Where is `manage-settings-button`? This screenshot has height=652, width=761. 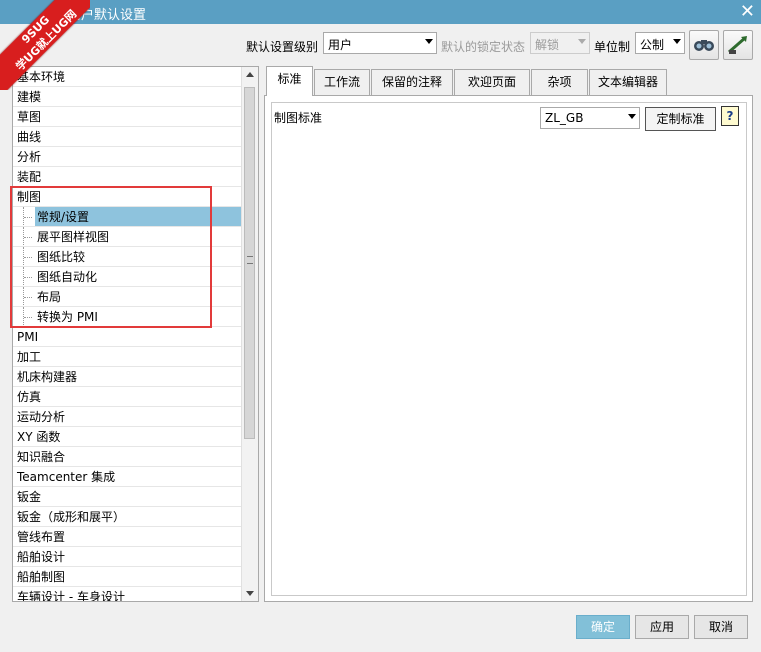 manage-settings-button is located at coordinates (738, 45).